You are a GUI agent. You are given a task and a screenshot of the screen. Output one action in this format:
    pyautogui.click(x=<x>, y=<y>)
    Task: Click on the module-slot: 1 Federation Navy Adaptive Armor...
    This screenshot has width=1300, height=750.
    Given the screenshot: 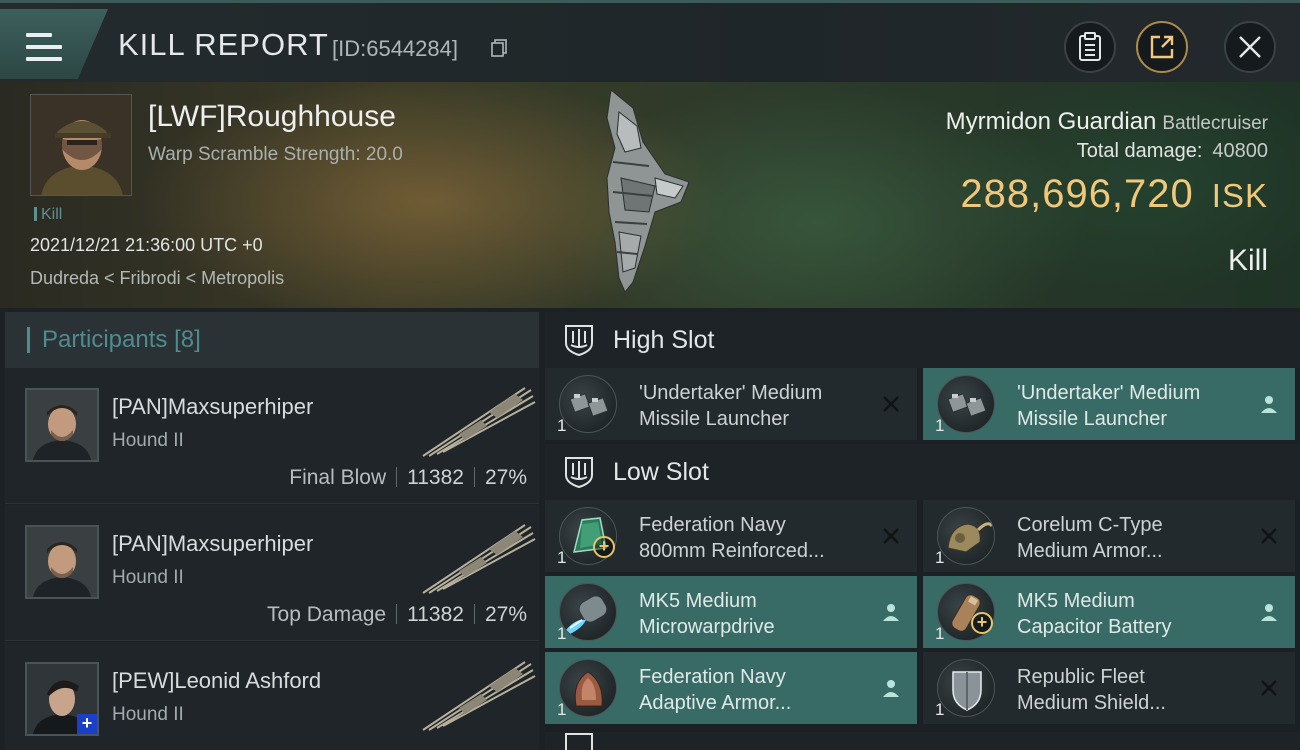 What is the action you would take?
    pyautogui.click(x=731, y=688)
    